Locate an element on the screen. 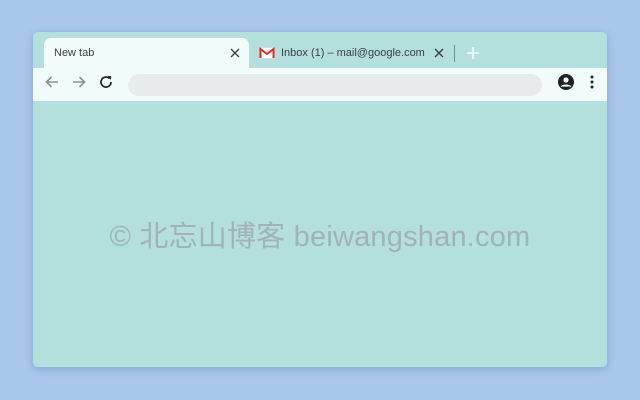 This screenshot has height=400, width=640. reload-button is located at coordinates (106, 85).